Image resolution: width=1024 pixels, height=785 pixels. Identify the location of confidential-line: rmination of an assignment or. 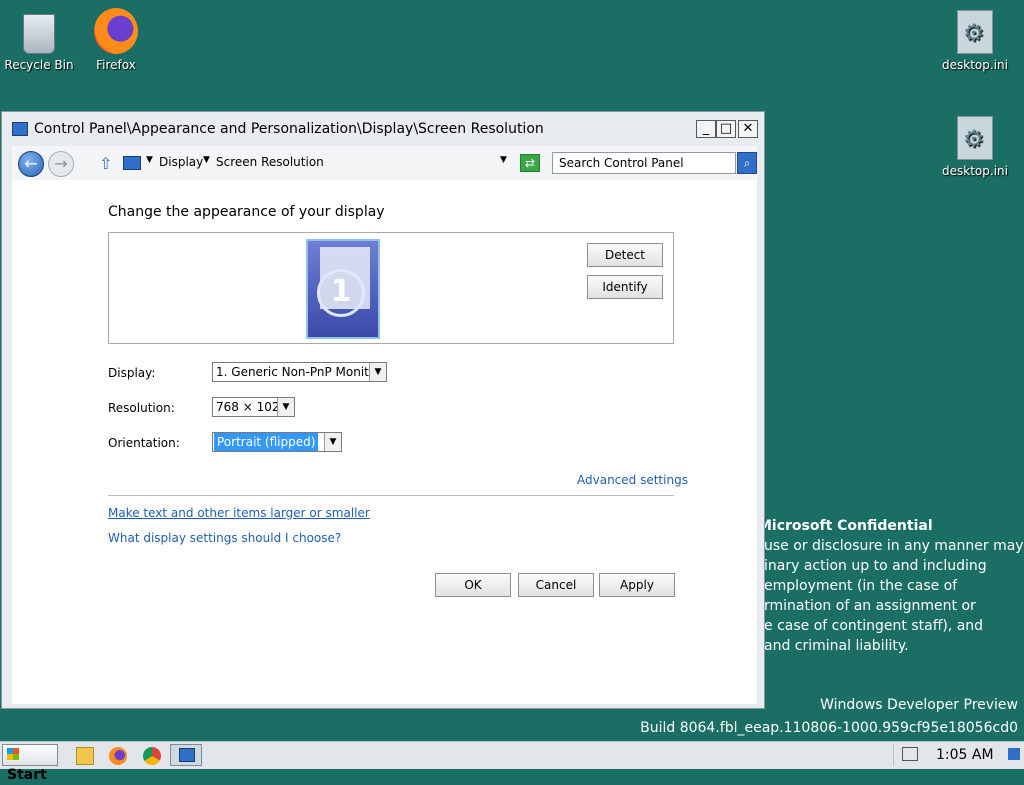
(870, 606).